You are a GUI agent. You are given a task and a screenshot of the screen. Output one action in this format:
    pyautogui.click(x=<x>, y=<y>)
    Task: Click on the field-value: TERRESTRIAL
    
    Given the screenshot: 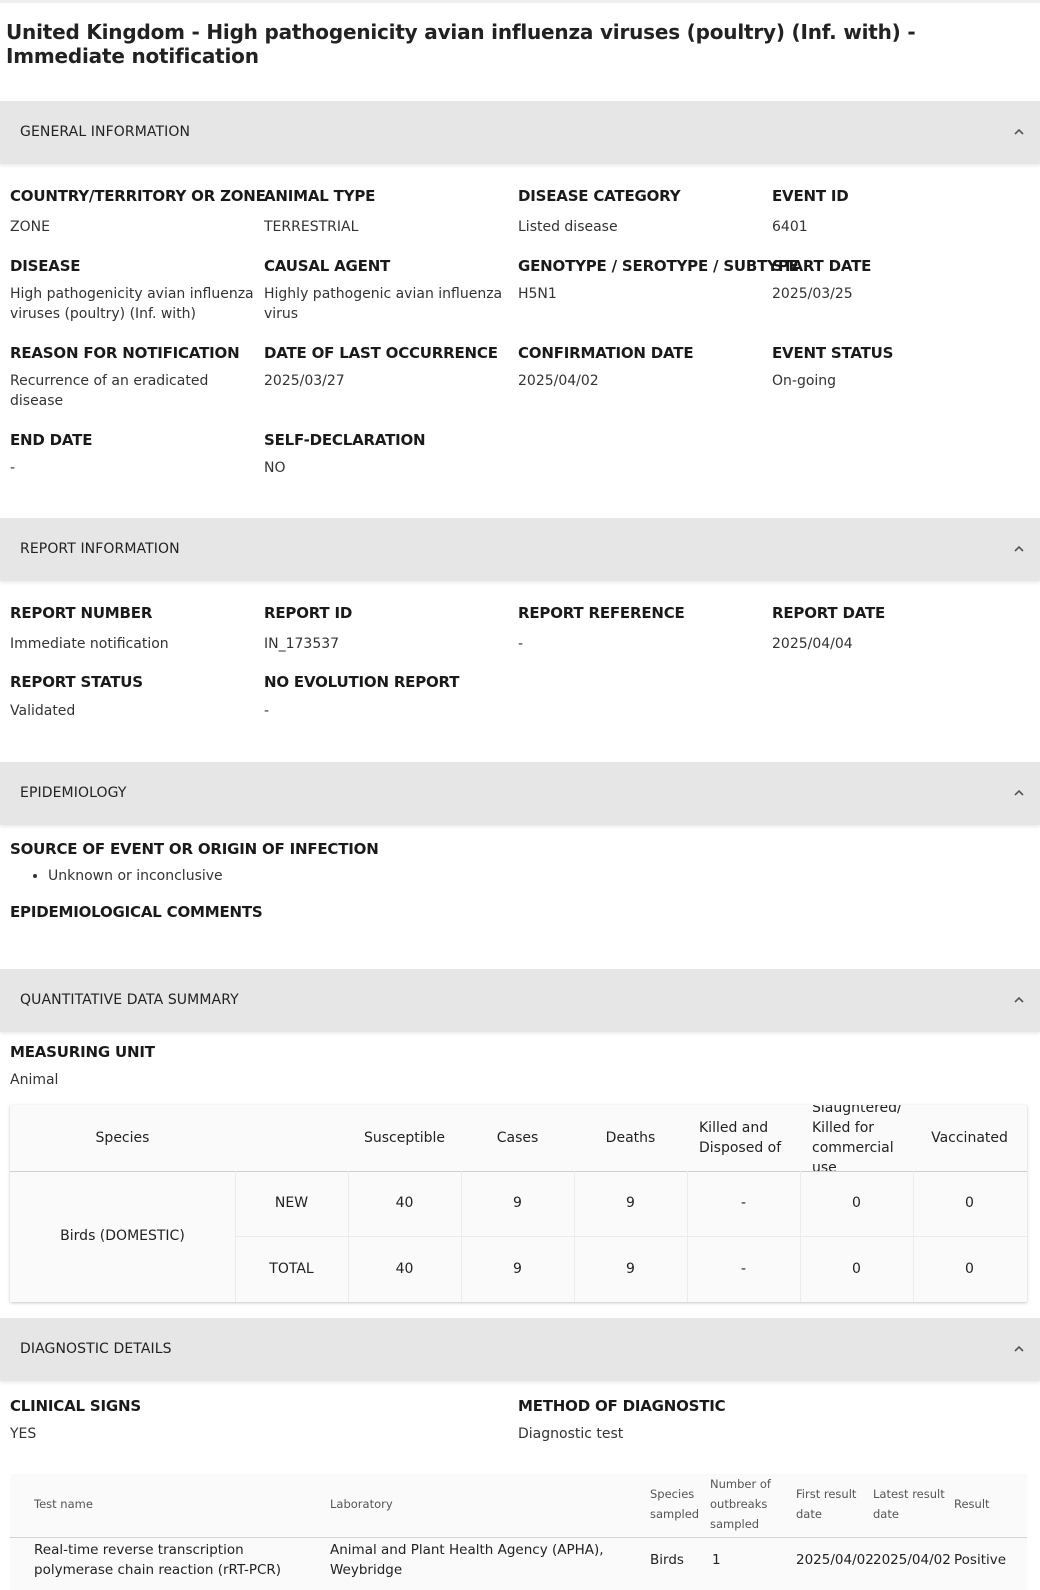 What is the action you would take?
    pyautogui.click(x=311, y=227)
    